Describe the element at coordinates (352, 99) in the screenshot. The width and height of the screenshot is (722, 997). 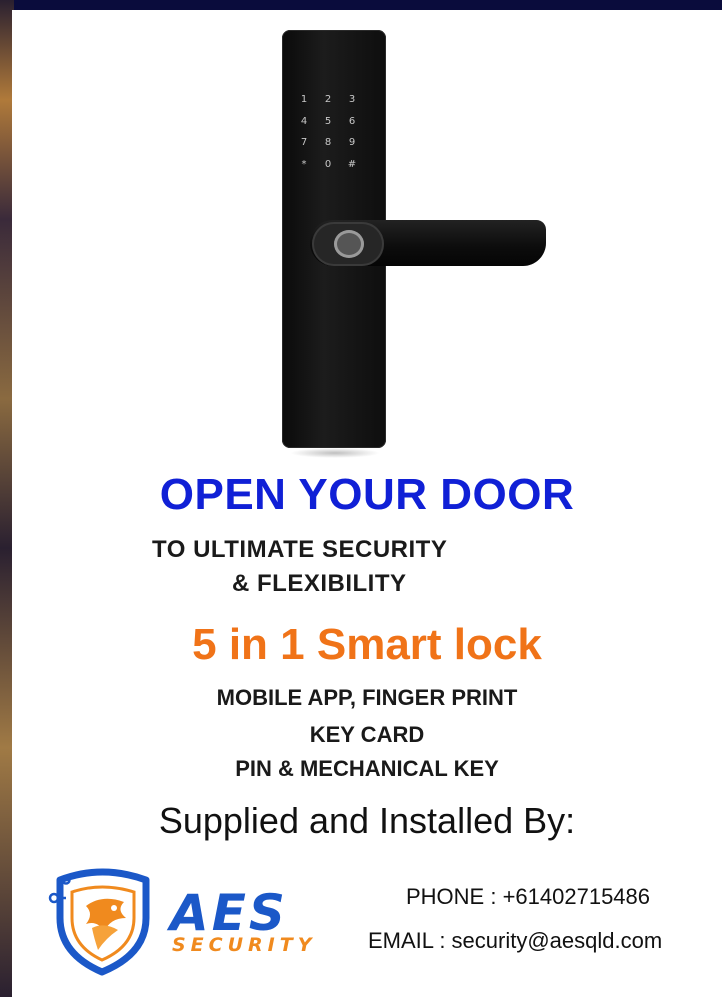
I see `keypad-key: 3` at that location.